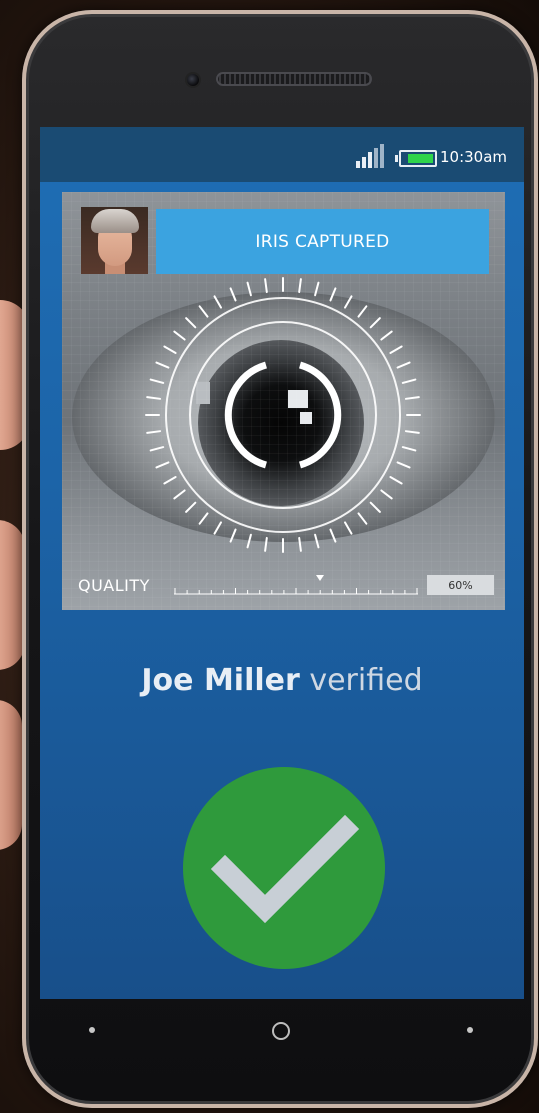  Describe the element at coordinates (296, 591) in the screenshot. I see `quality-scale` at that location.